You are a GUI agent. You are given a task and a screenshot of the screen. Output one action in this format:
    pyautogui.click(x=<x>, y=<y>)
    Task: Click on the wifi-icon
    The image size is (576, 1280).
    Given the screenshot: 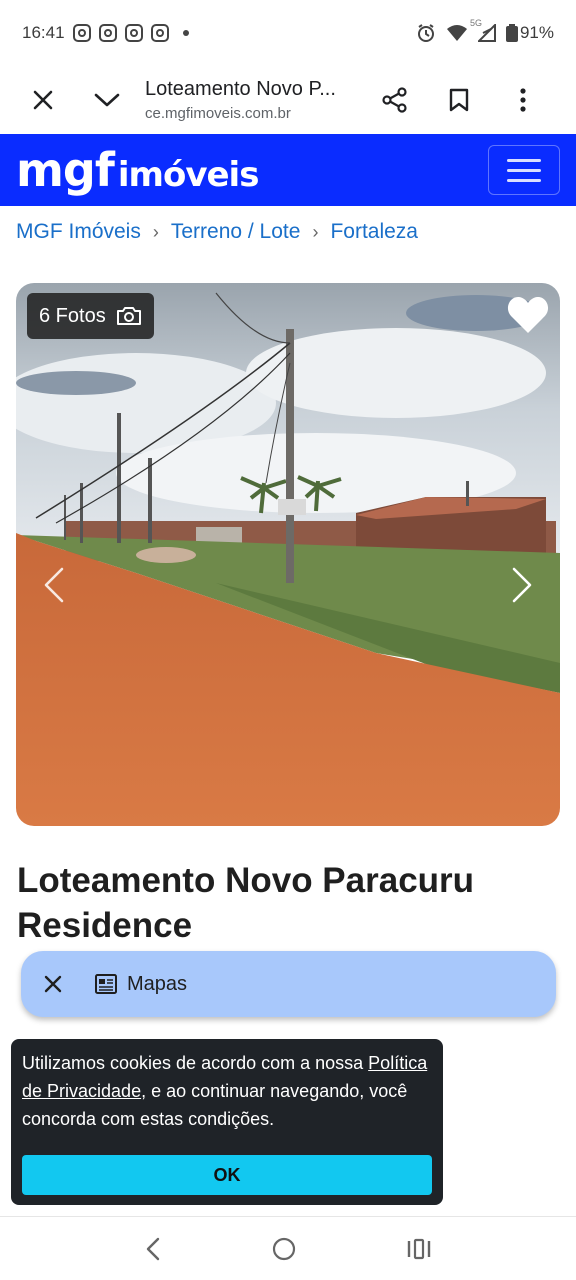 What is the action you would take?
    pyautogui.click(x=456, y=33)
    